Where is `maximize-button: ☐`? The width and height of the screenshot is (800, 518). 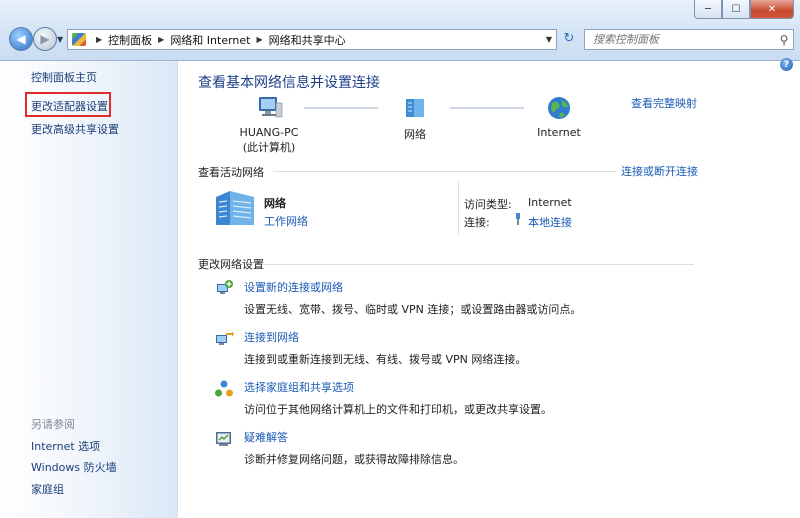
maximize-button: ☐ is located at coordinates (736, 9).